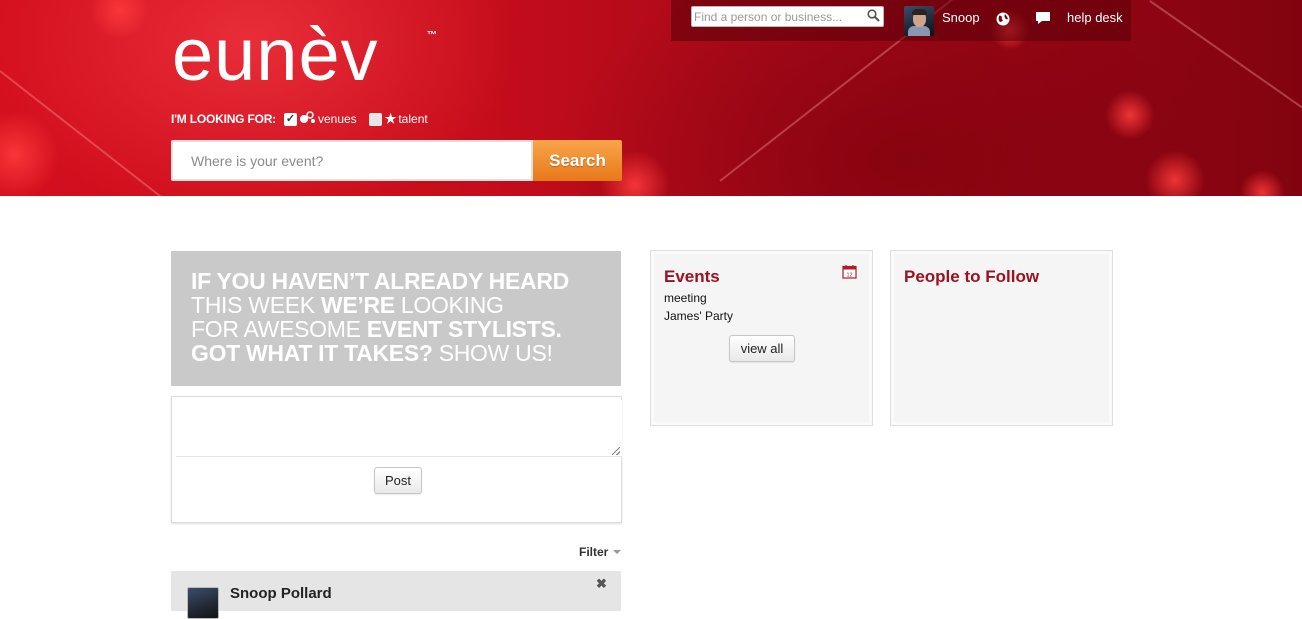  I want to click on venues-checkbox, so click(290, 119).